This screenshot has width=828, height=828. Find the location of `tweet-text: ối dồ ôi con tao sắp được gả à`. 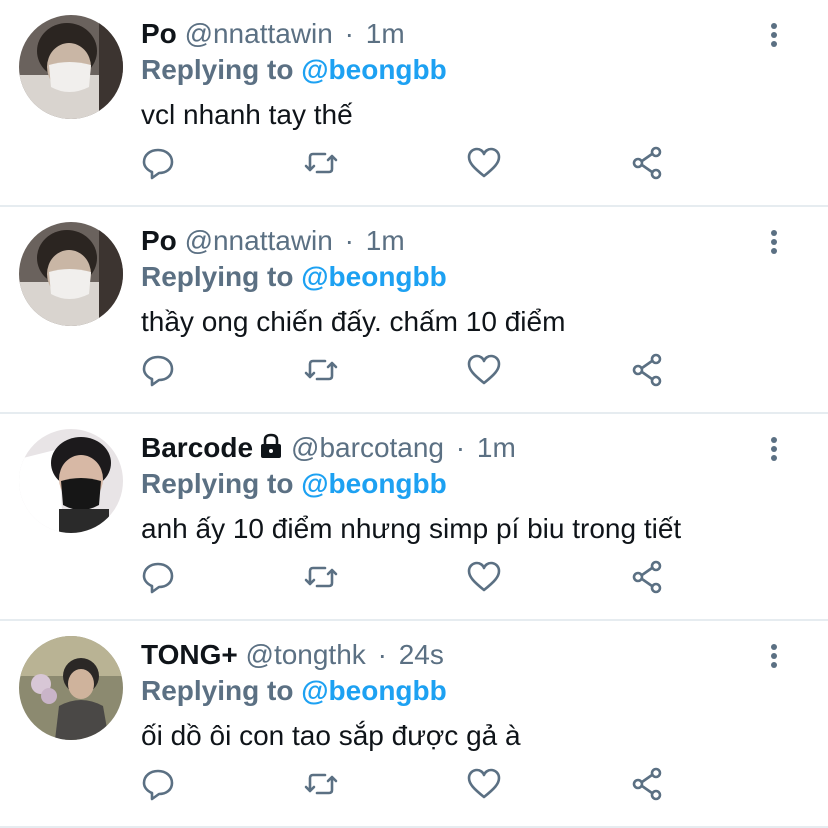

tweet-text: ối dồ ôi con tao sắp được gả à is located at coordinates (331, 735).